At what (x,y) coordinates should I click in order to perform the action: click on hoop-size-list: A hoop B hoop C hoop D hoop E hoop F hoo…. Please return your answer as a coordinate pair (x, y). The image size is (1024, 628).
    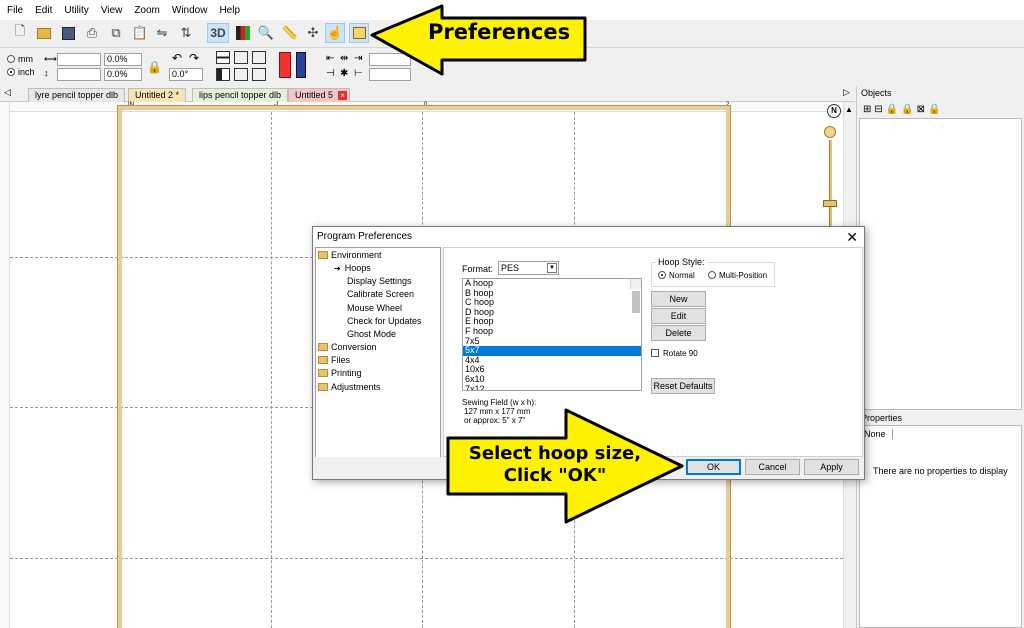
    Looking at the image, I should click on (552, 334).